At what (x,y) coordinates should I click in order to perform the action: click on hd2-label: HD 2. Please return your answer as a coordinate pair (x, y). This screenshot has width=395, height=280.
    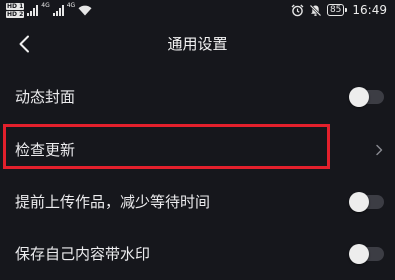
    Looking at the image, I should click on (15, 14).